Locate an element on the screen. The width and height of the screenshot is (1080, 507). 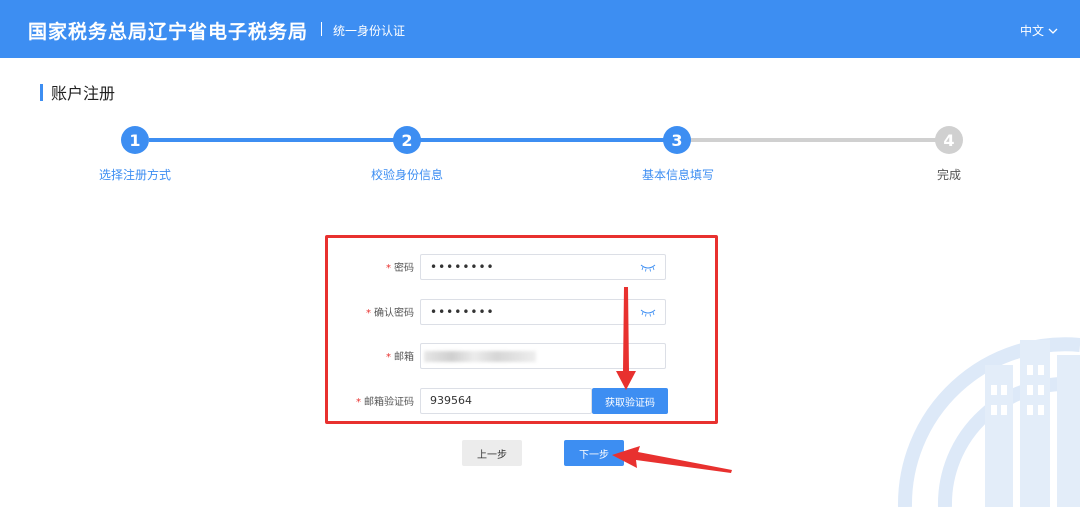
email-code-field: 939564 is located at coordinates (506, 401).